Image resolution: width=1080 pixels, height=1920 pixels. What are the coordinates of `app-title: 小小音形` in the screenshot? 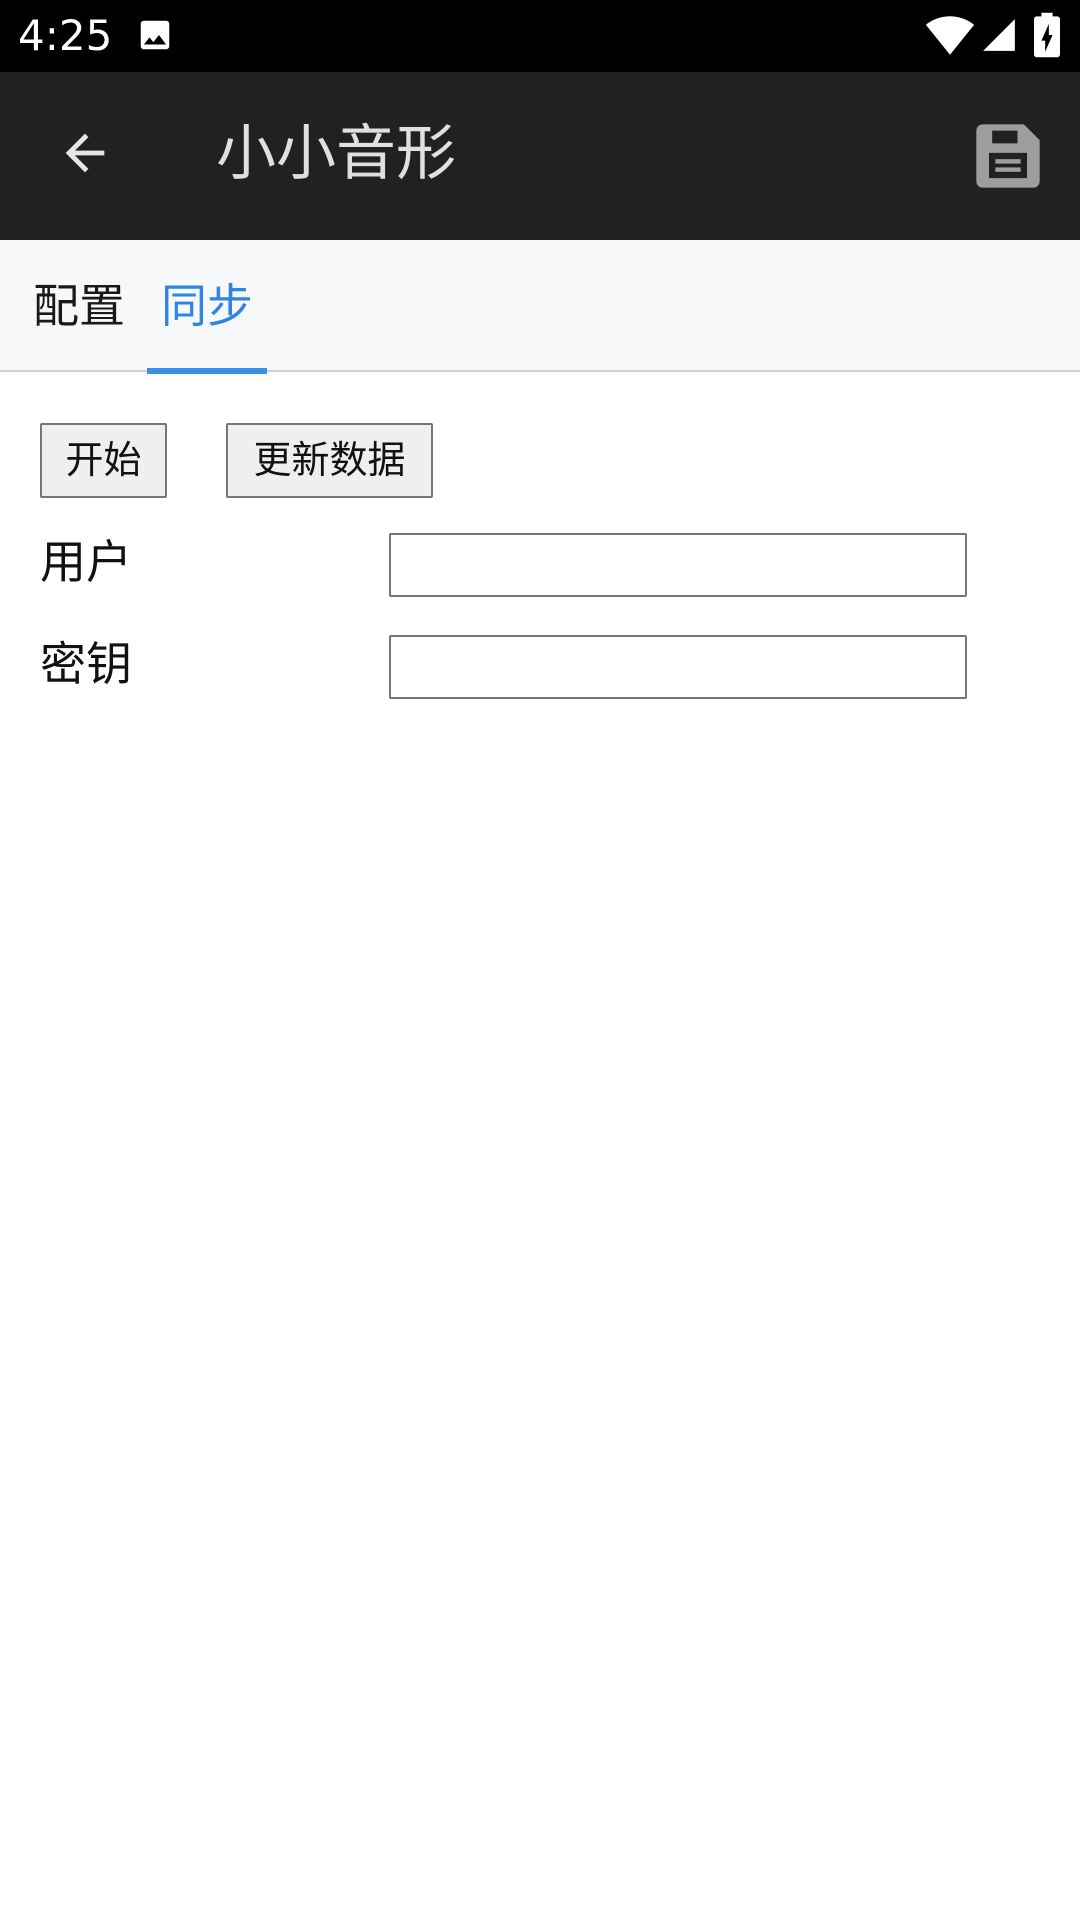 It's located at (336, 154).